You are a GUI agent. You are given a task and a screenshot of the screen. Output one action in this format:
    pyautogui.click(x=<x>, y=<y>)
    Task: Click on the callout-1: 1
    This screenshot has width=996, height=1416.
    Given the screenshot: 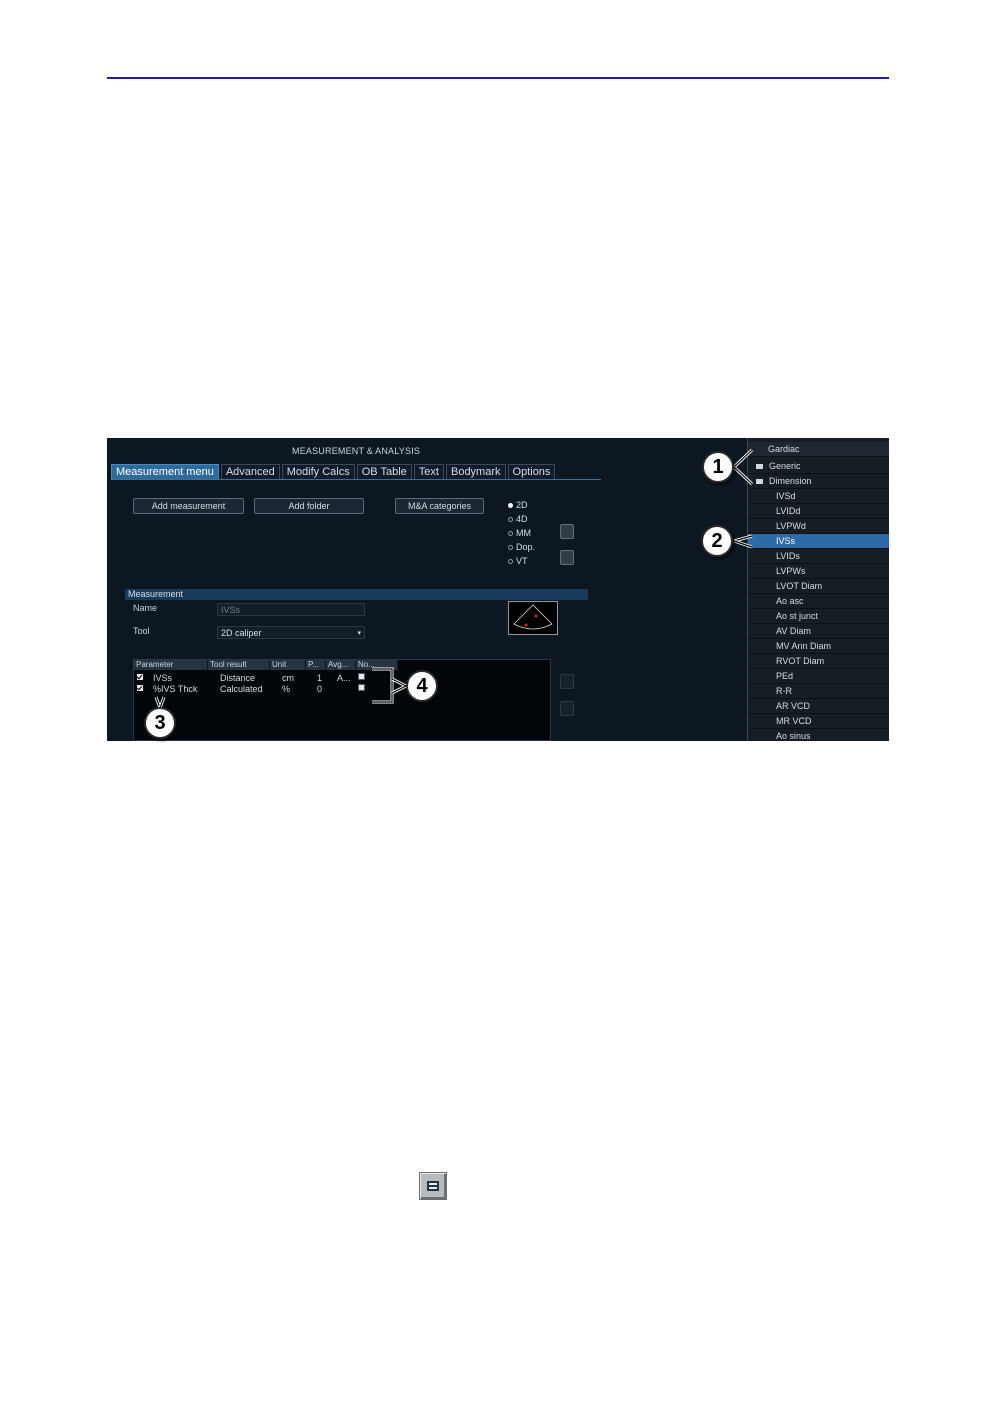 What is the action you would take?
    pyautogui.click(x=718, y=467)
    